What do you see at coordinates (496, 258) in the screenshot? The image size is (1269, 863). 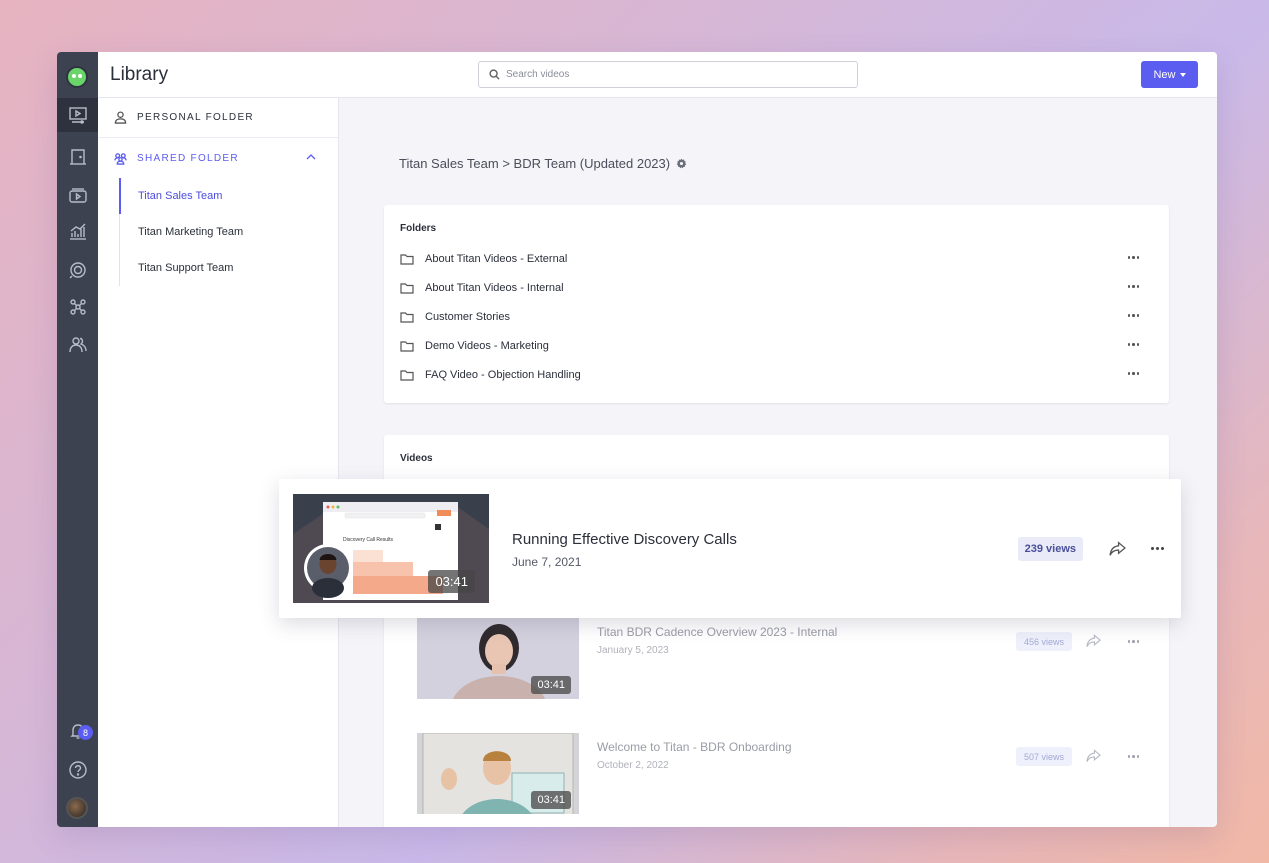 I see `folder-name: About Titan Videos - External` at bounding box center [496, 258].